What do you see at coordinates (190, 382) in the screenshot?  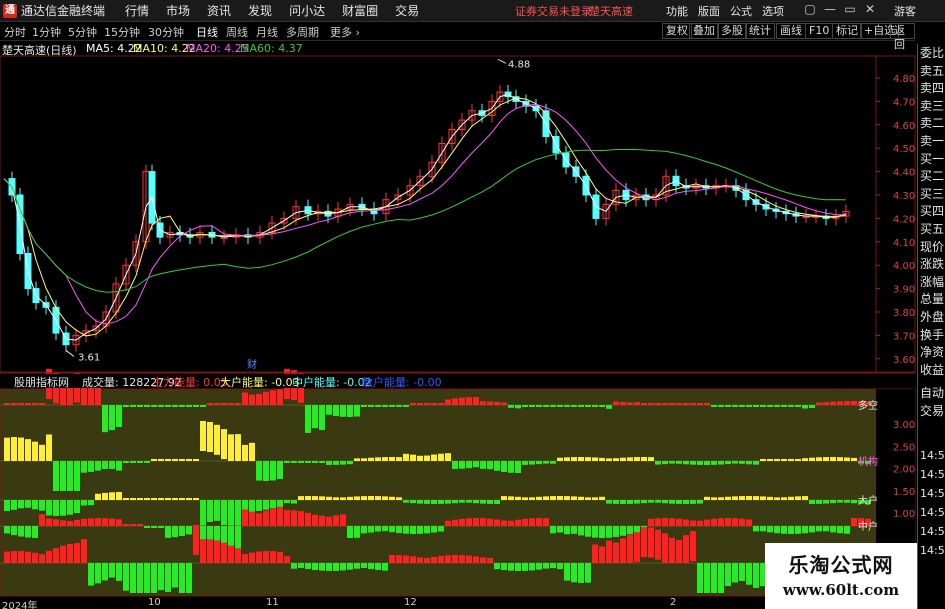 I see `main-force-value: 主力能量: 0.05` at bounding box center [190, 382].